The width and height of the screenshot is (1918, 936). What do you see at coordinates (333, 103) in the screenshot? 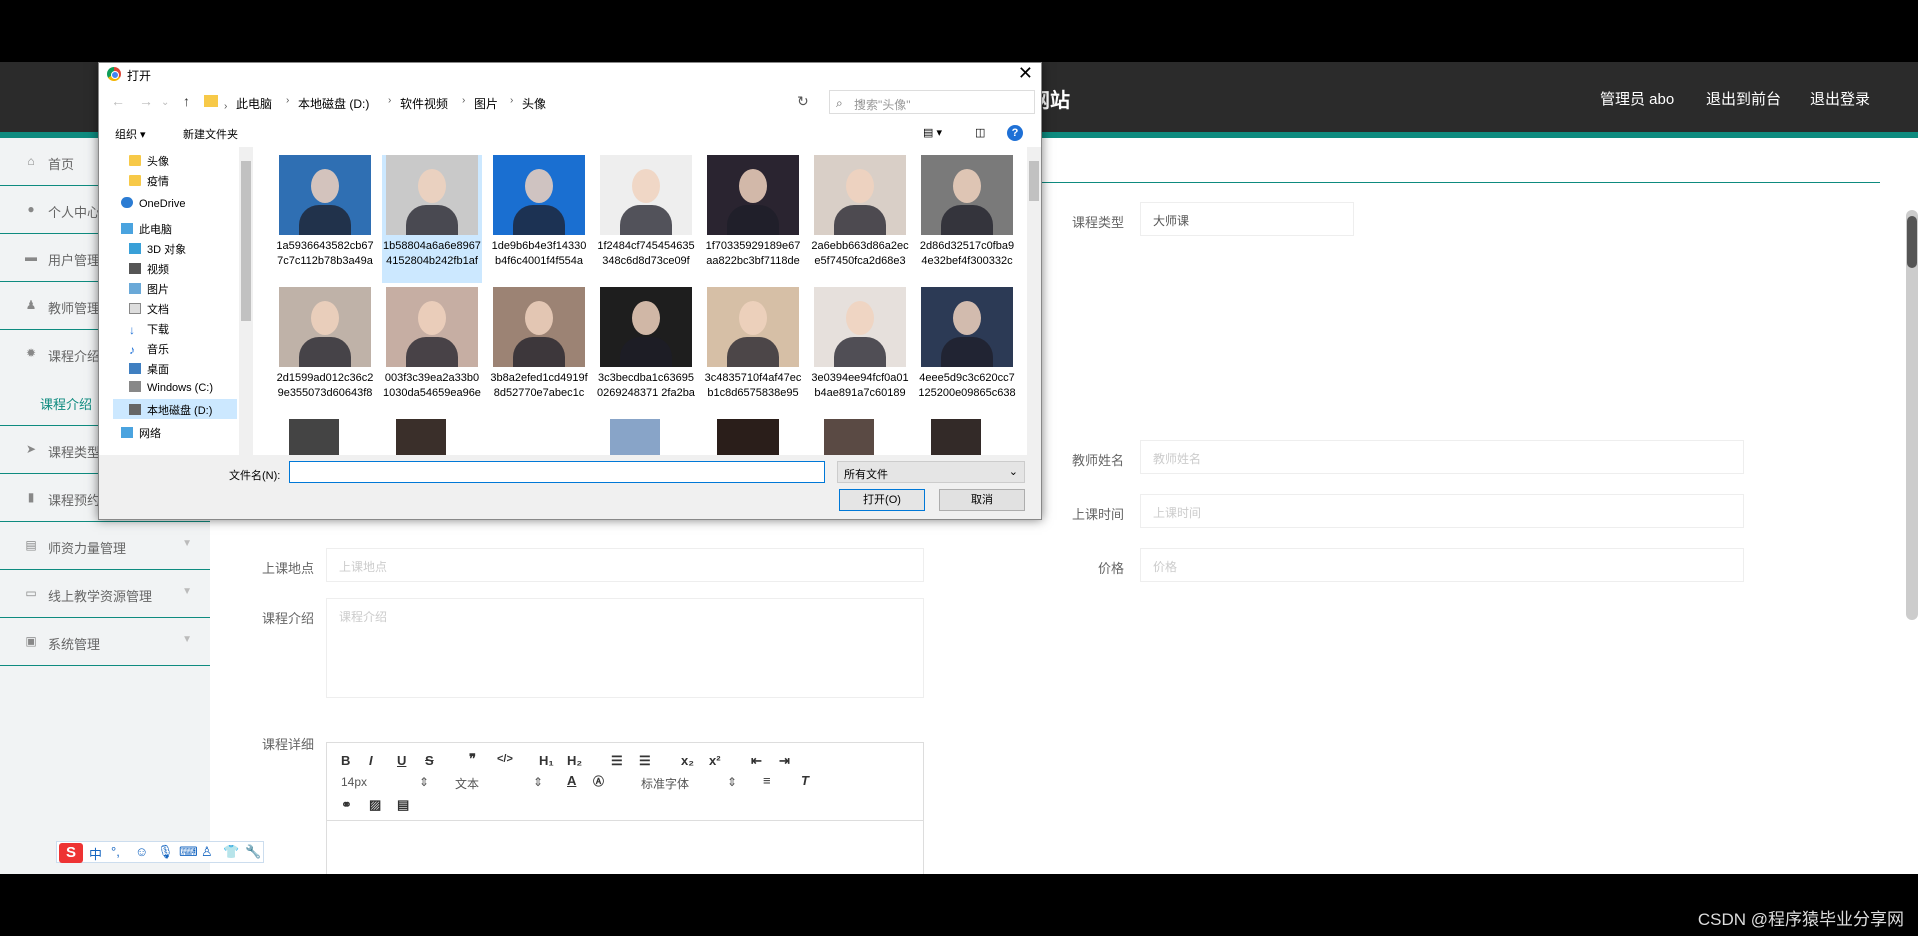
I see `breadcrumb-drive-d: 本地磁盘 (D:)` at bounding box center [333, 103].